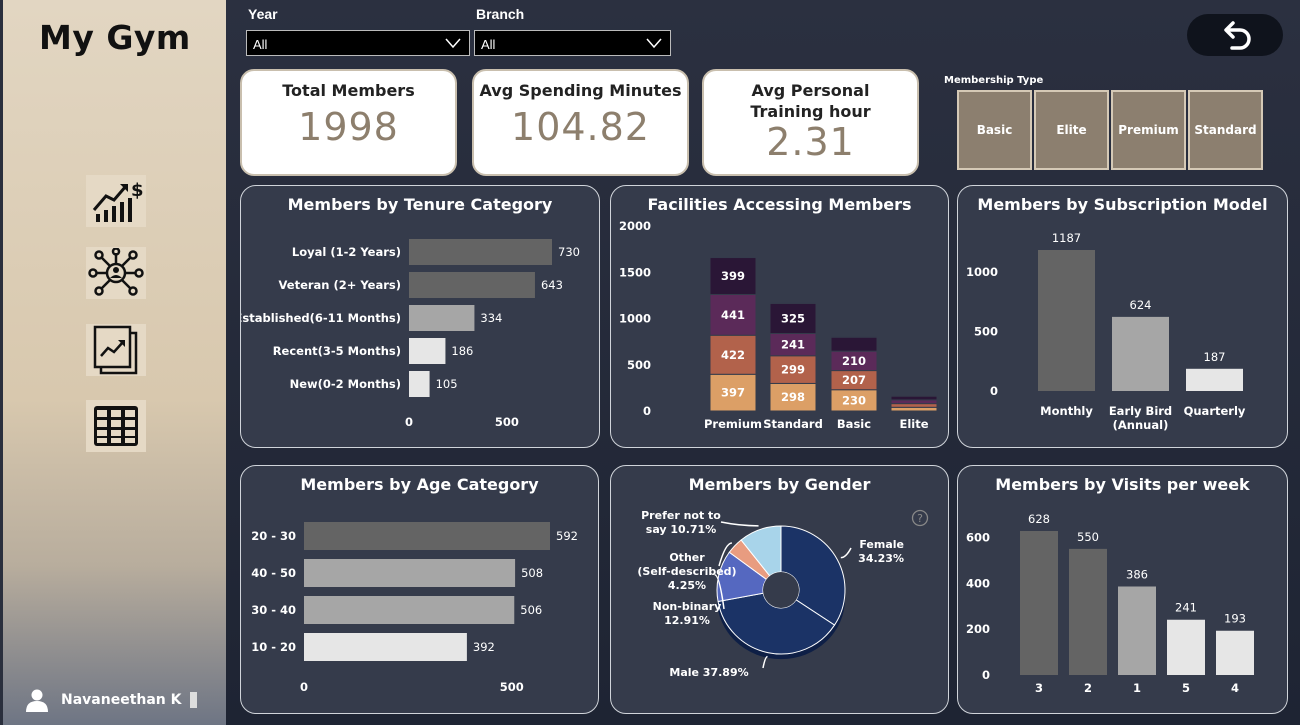 The height and width of the screenshot is (725, 1300). Describe the element at coordinates (116, 350) in the screenshot. I see `trend-pages-icon` at that location.